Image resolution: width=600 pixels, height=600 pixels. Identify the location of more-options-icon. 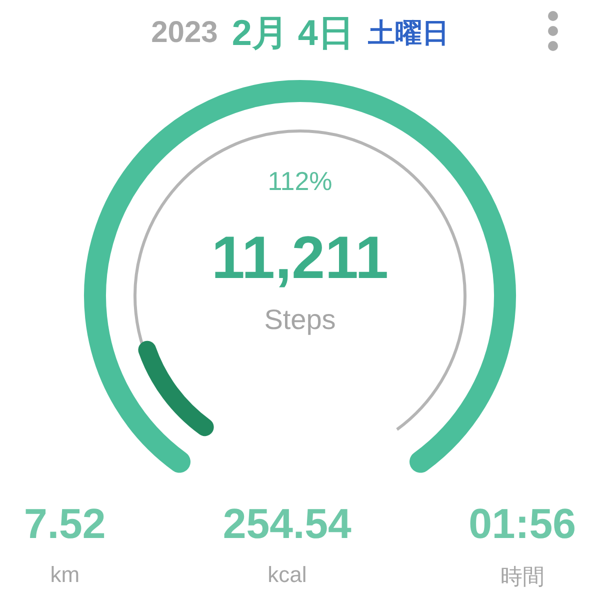
(553, 31).